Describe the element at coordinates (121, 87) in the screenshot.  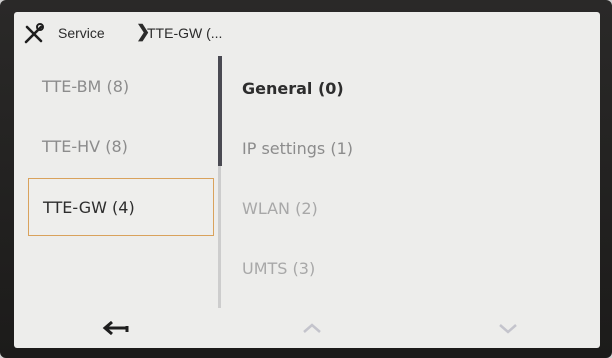
I see `list-item-tte-bm: TTE-BM (8)` at that location.